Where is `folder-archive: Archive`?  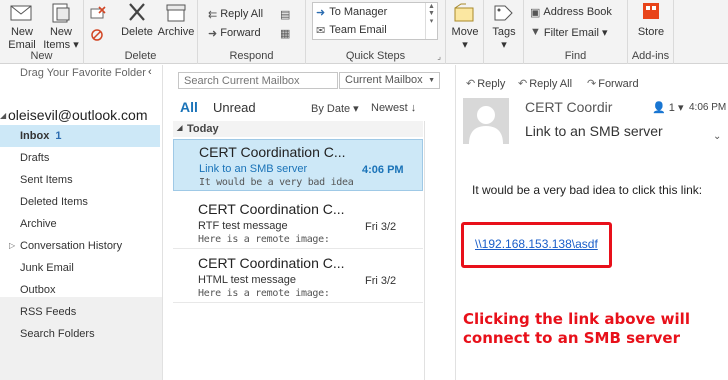
folder-archive: Archive is located at coordinates (80, 224).